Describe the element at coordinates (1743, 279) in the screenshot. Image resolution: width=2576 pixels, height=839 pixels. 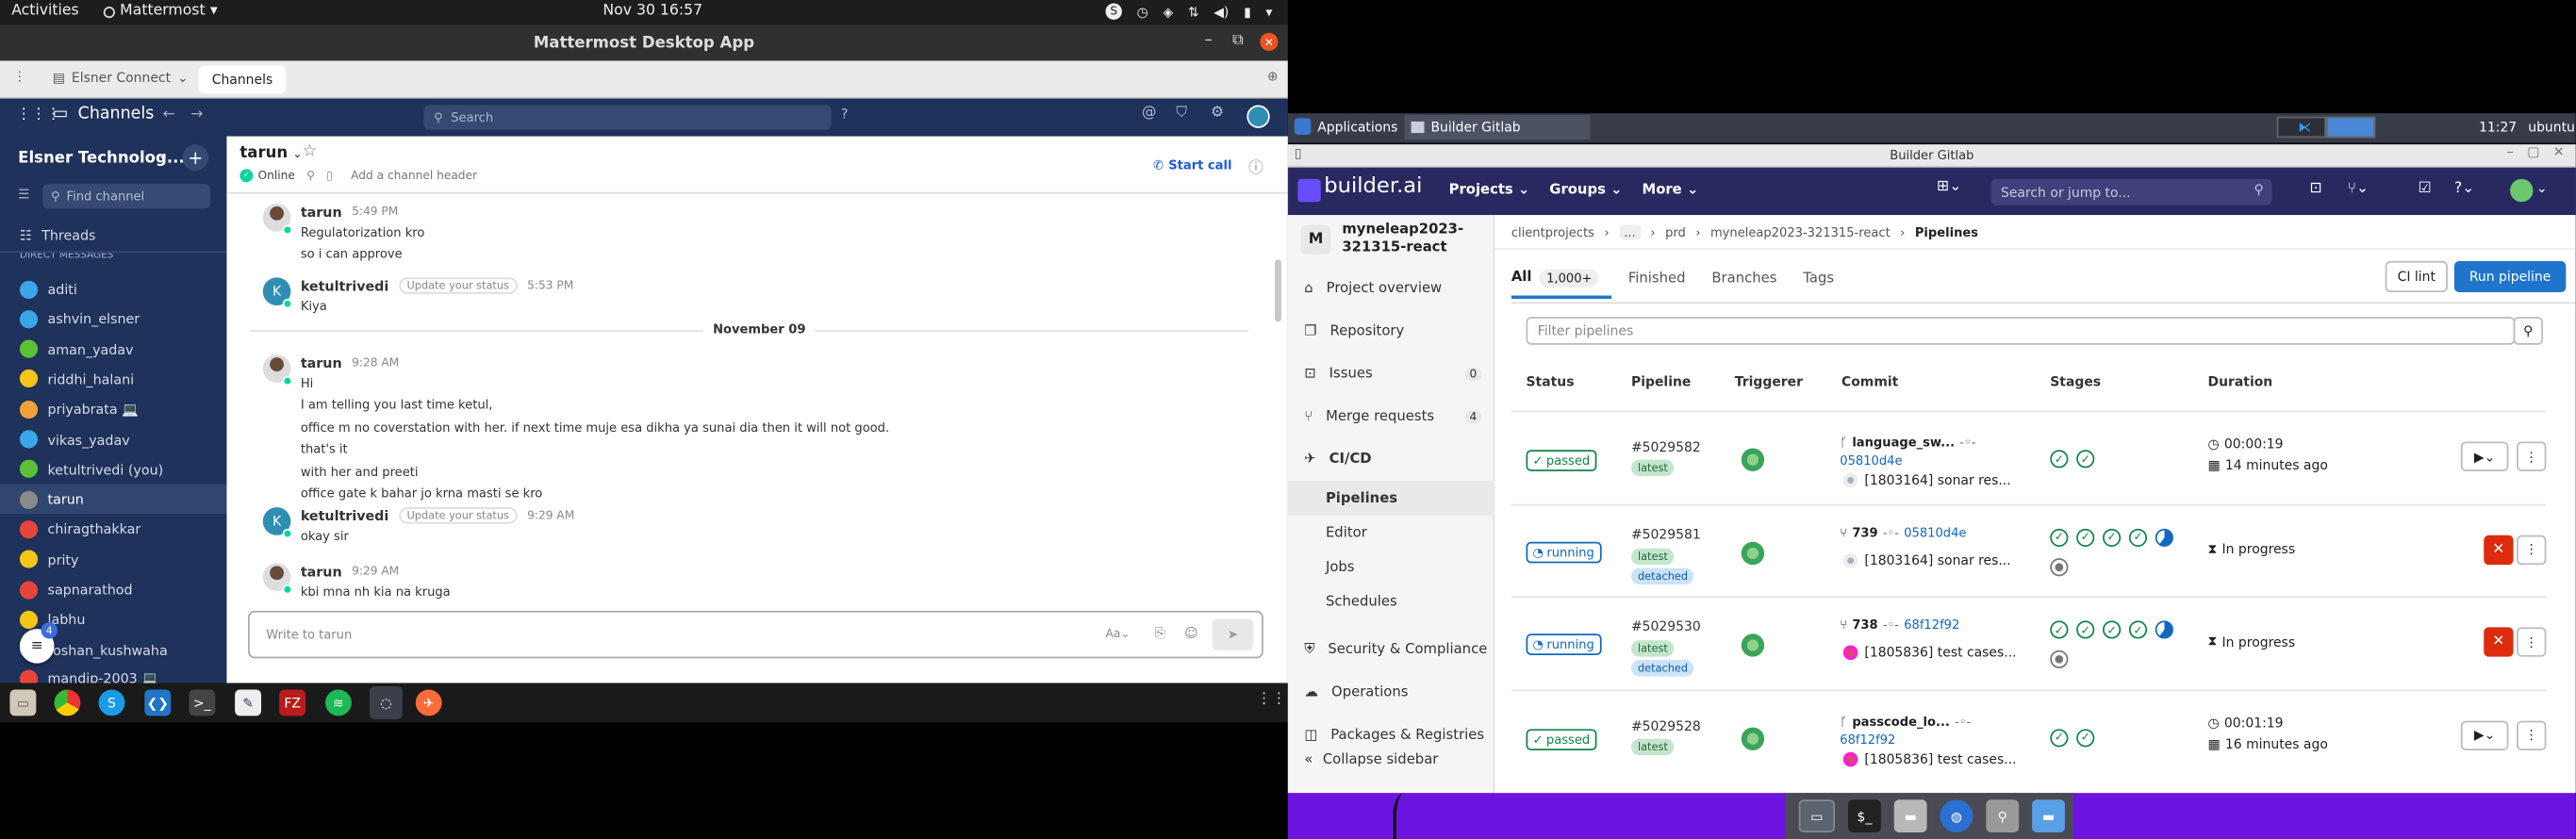
I see `tab-branches: Branches` at that location.